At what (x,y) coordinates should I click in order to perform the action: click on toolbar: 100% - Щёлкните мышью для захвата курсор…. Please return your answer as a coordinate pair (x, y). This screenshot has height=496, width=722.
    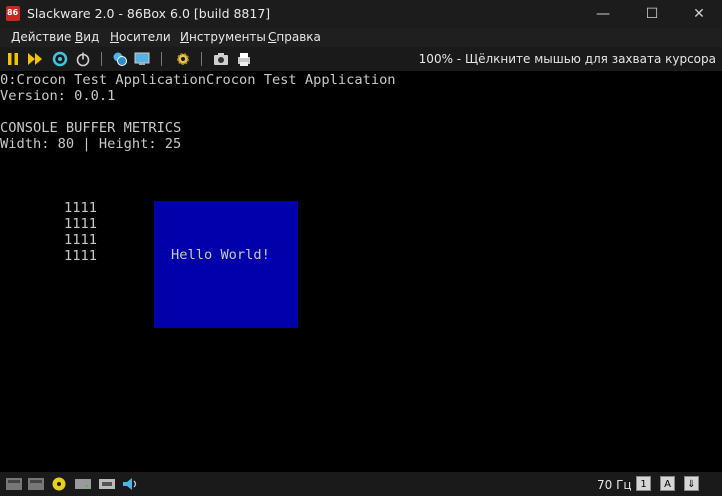
    Looking at the image, I should click on (361, 59).